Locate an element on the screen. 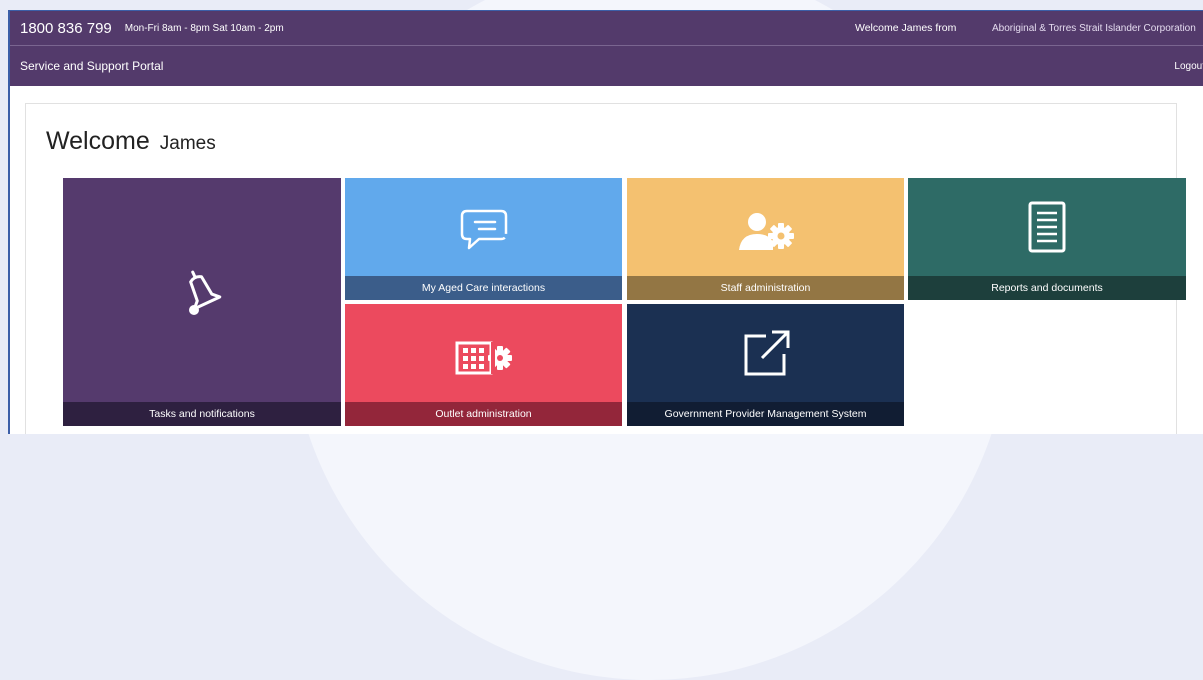 This screenshot has height=680, width=1203. tile-outlet-administration: Outlet administration is located at coordinates (483, 365).